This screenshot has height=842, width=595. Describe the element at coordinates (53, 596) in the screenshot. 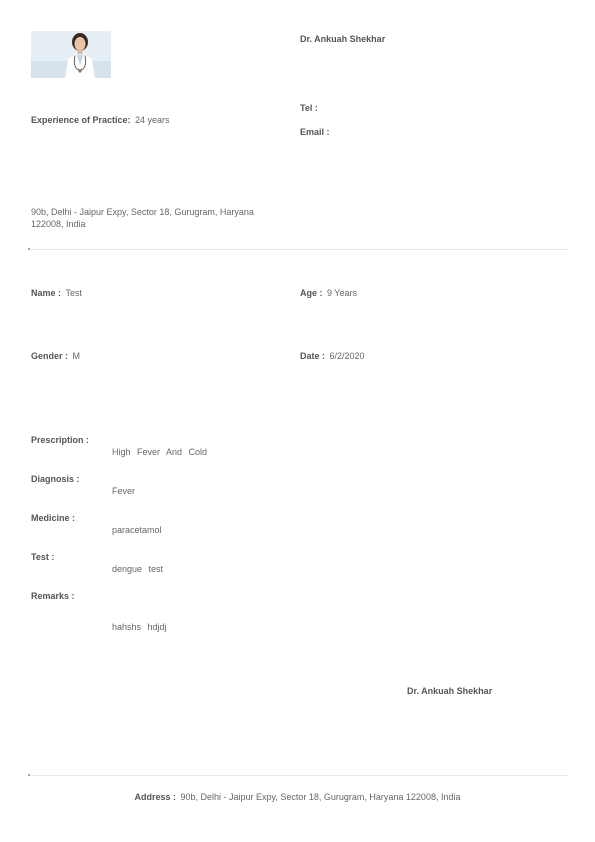

I see `remarks-label: Remarks :` at that location.